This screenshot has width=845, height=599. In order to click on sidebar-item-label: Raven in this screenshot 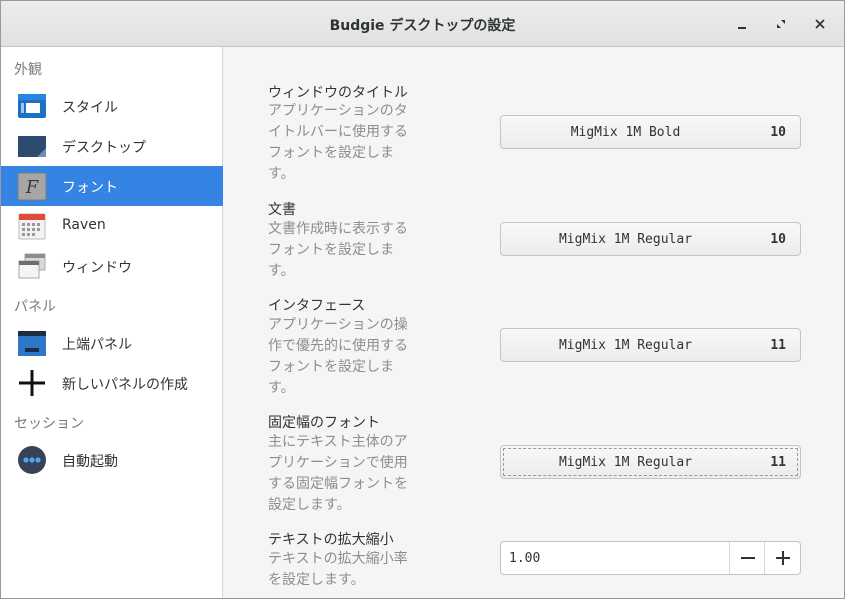, I will do `click(84, 225)`.